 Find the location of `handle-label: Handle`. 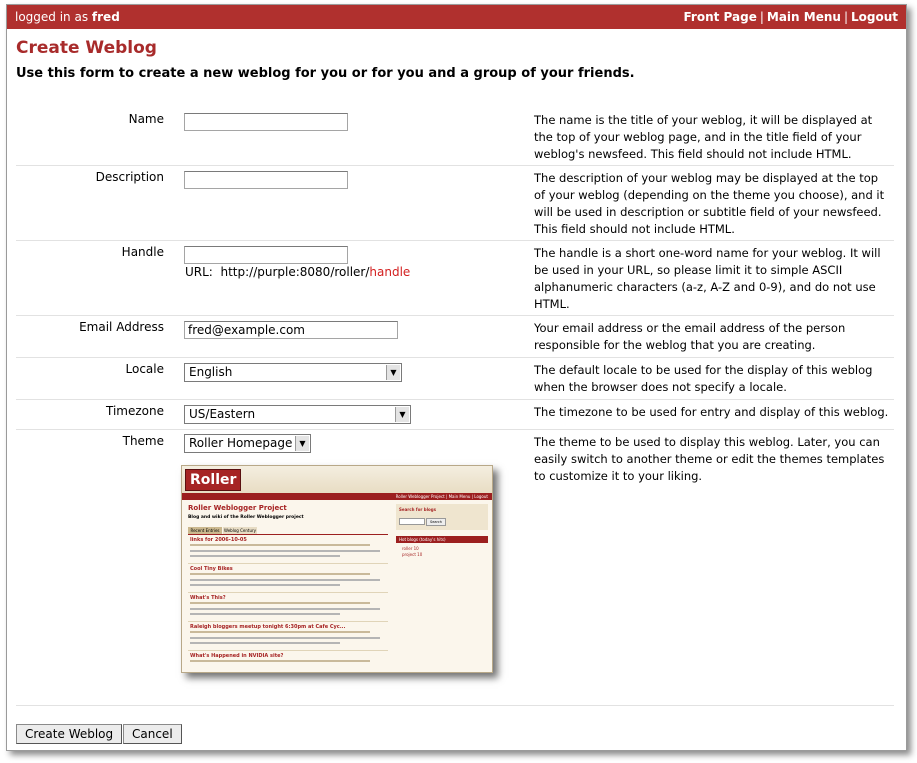

handle-label: Handle is located at coordinates (142, 252).